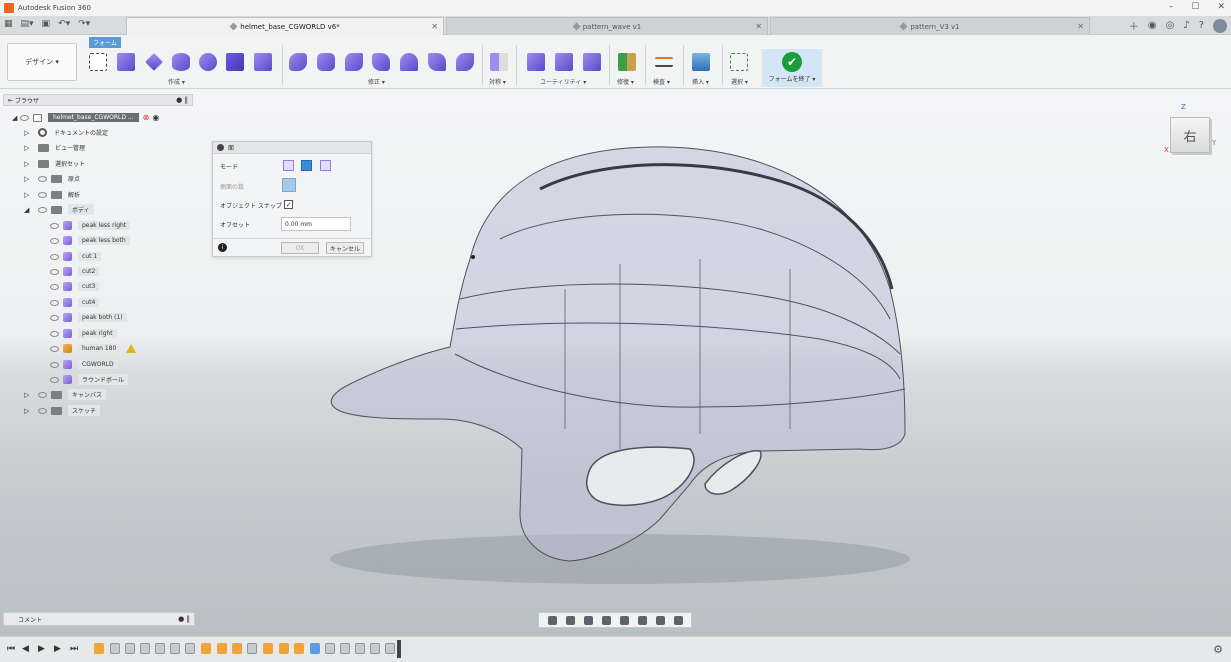 The image size is (1231, 662). I want to click on body-item: peak right, so click(83, 333).